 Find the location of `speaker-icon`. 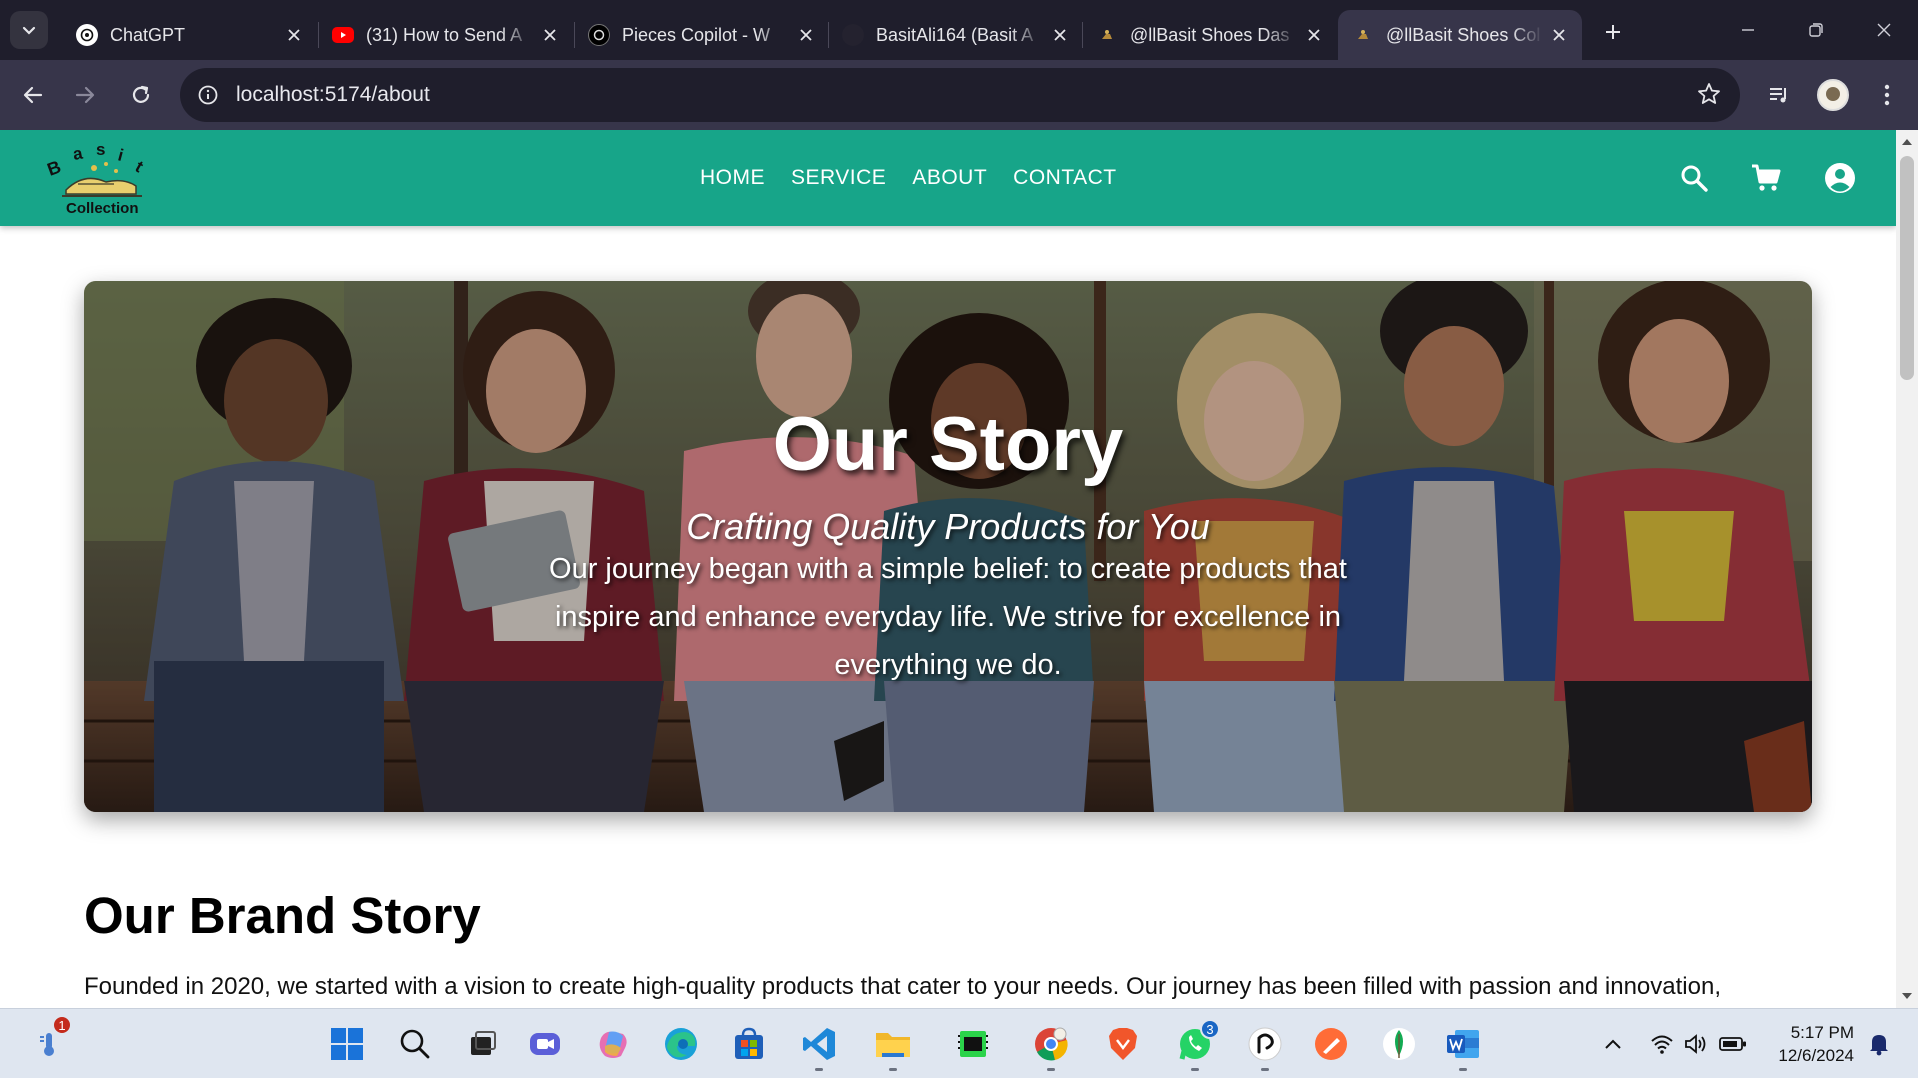

speaker-icon is located at coordinates (1695, 1044).